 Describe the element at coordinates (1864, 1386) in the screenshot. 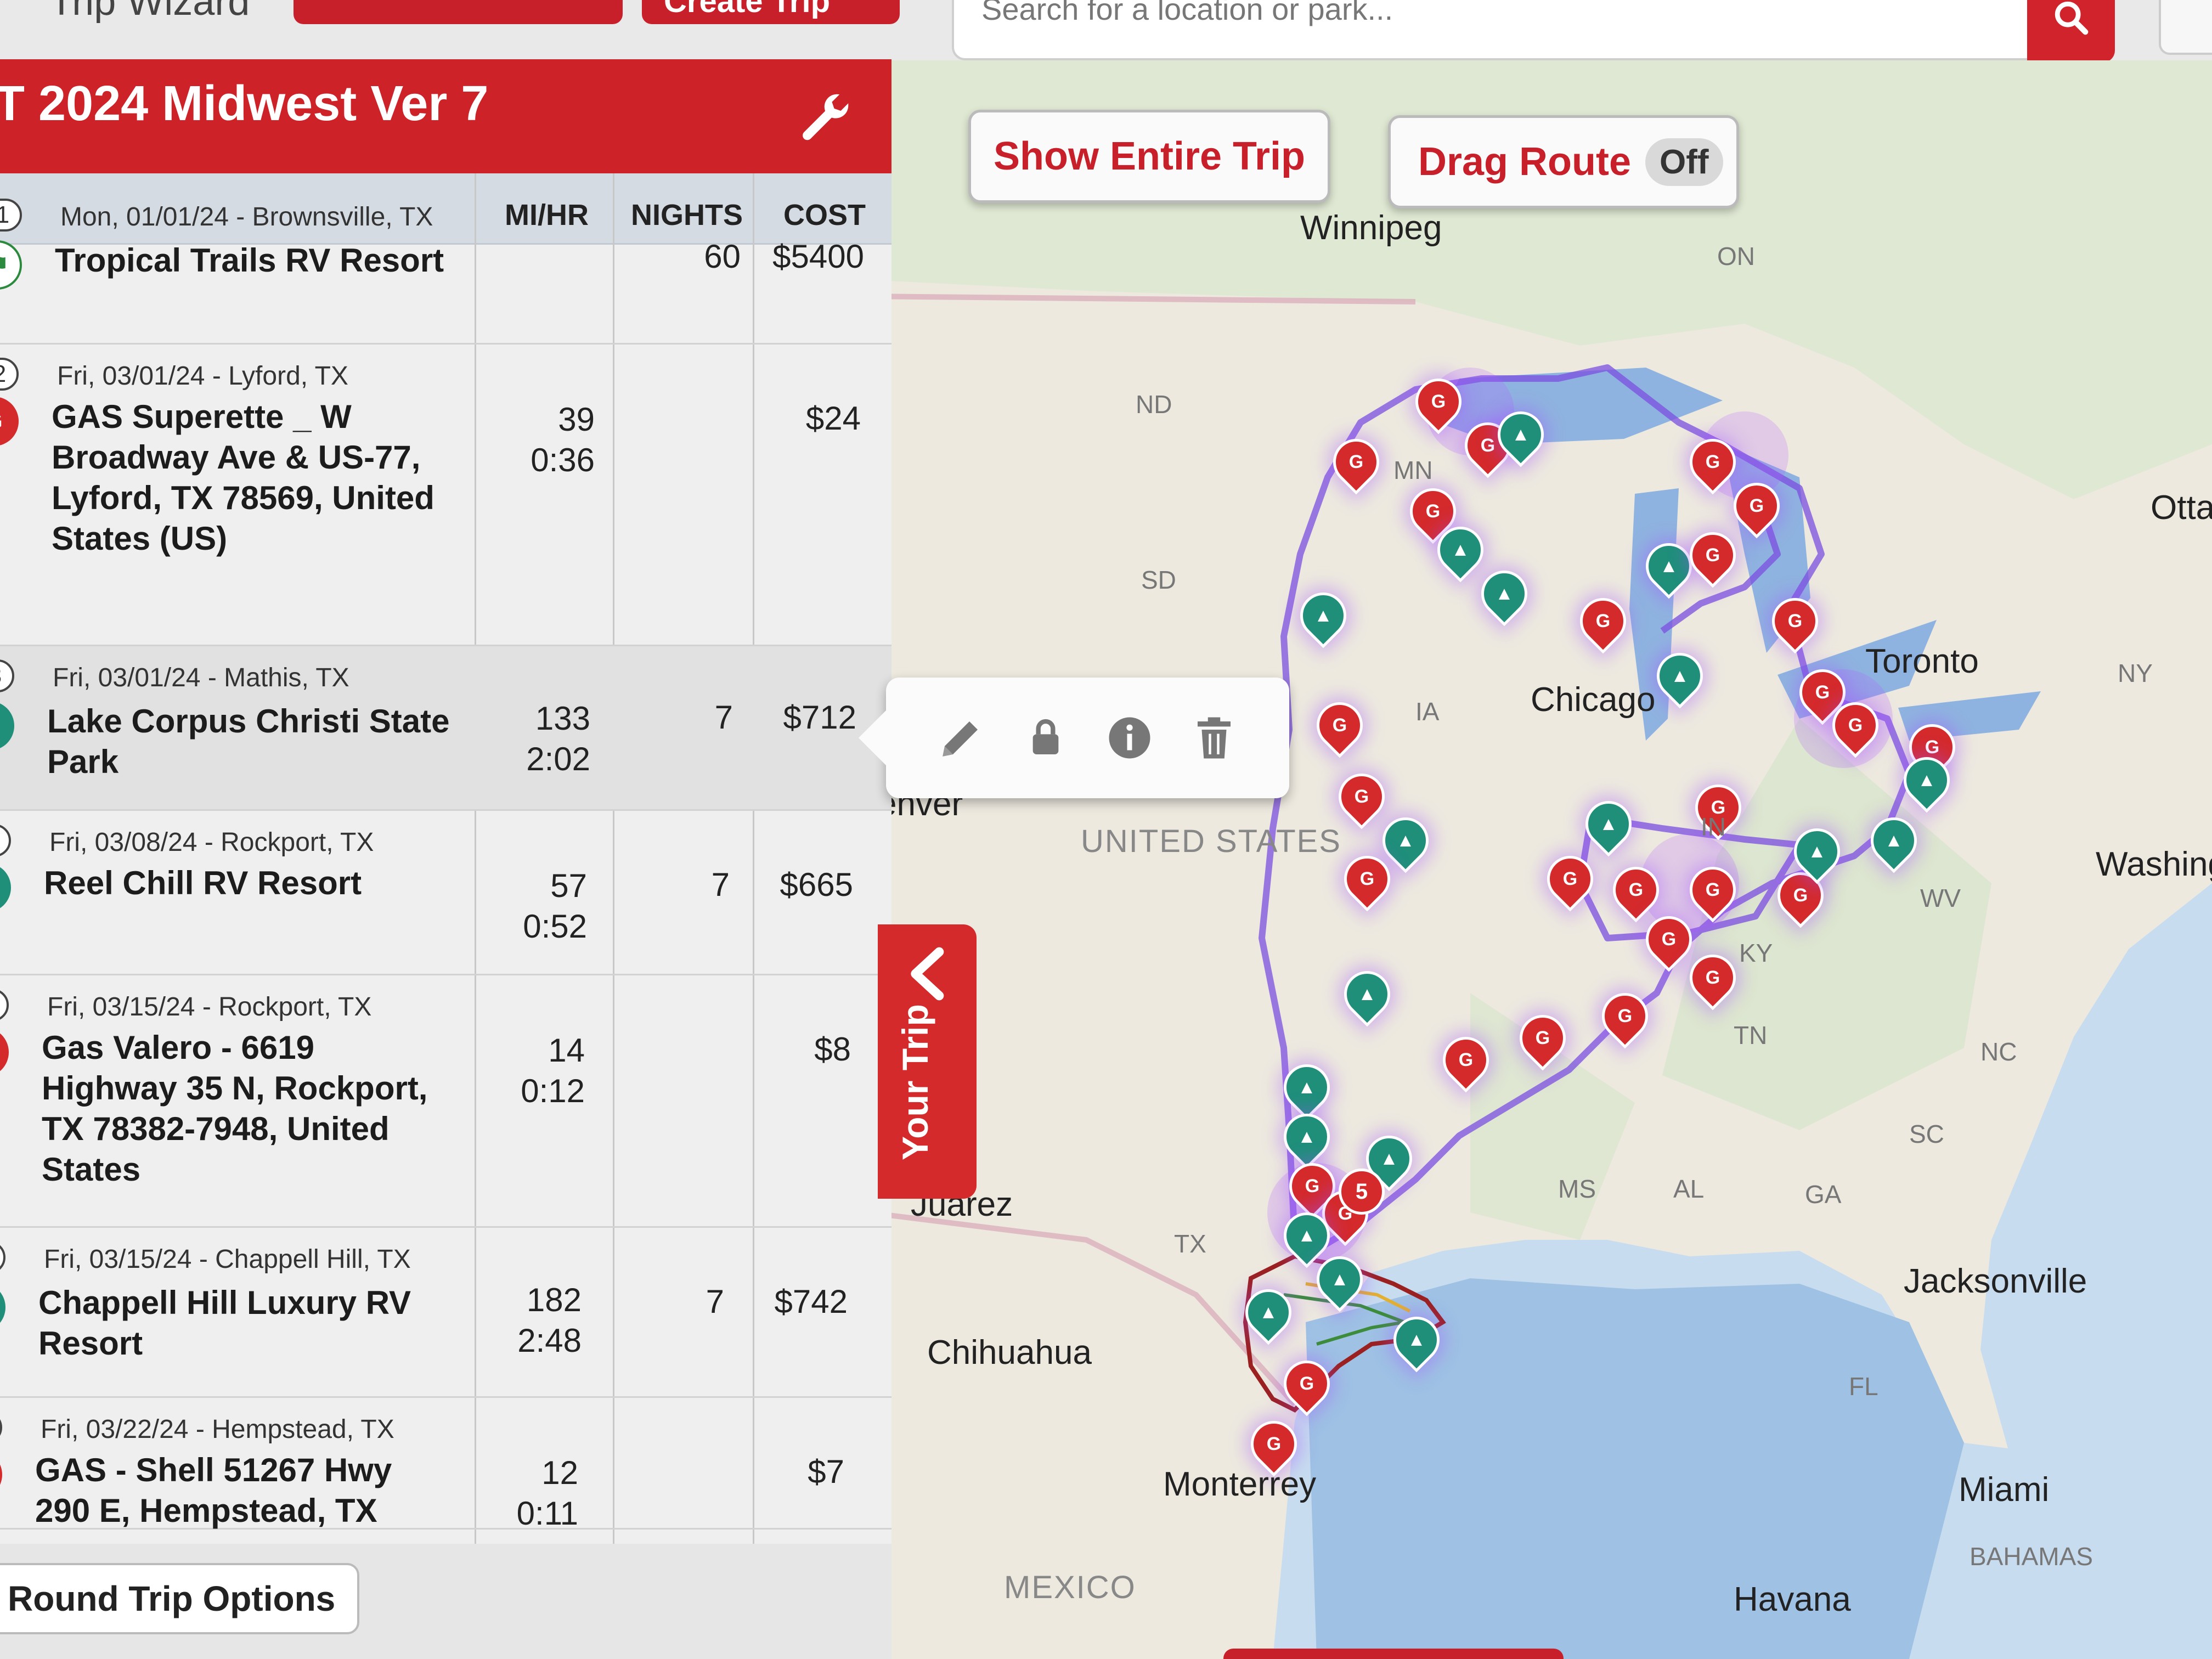

I see `map-label-fl: FL` at that location.